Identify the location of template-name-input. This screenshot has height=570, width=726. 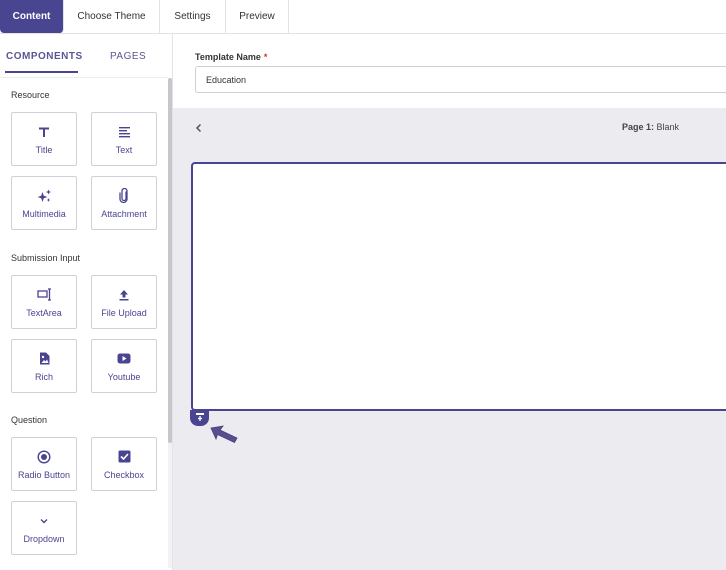
(460, 79).